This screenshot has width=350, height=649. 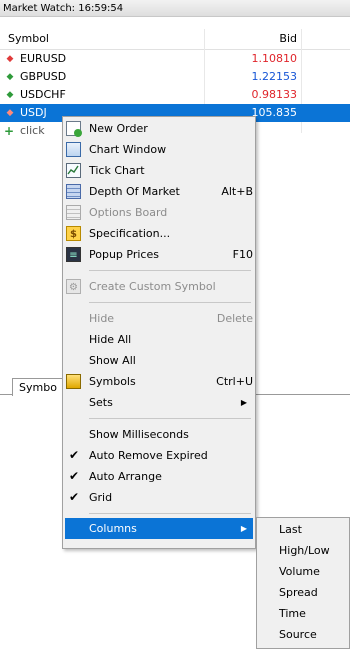 What do you see at coordinates (43, 76) in the screenshot?
I see `symbol-name: GBPUSD` at bounding box center [43, 76].